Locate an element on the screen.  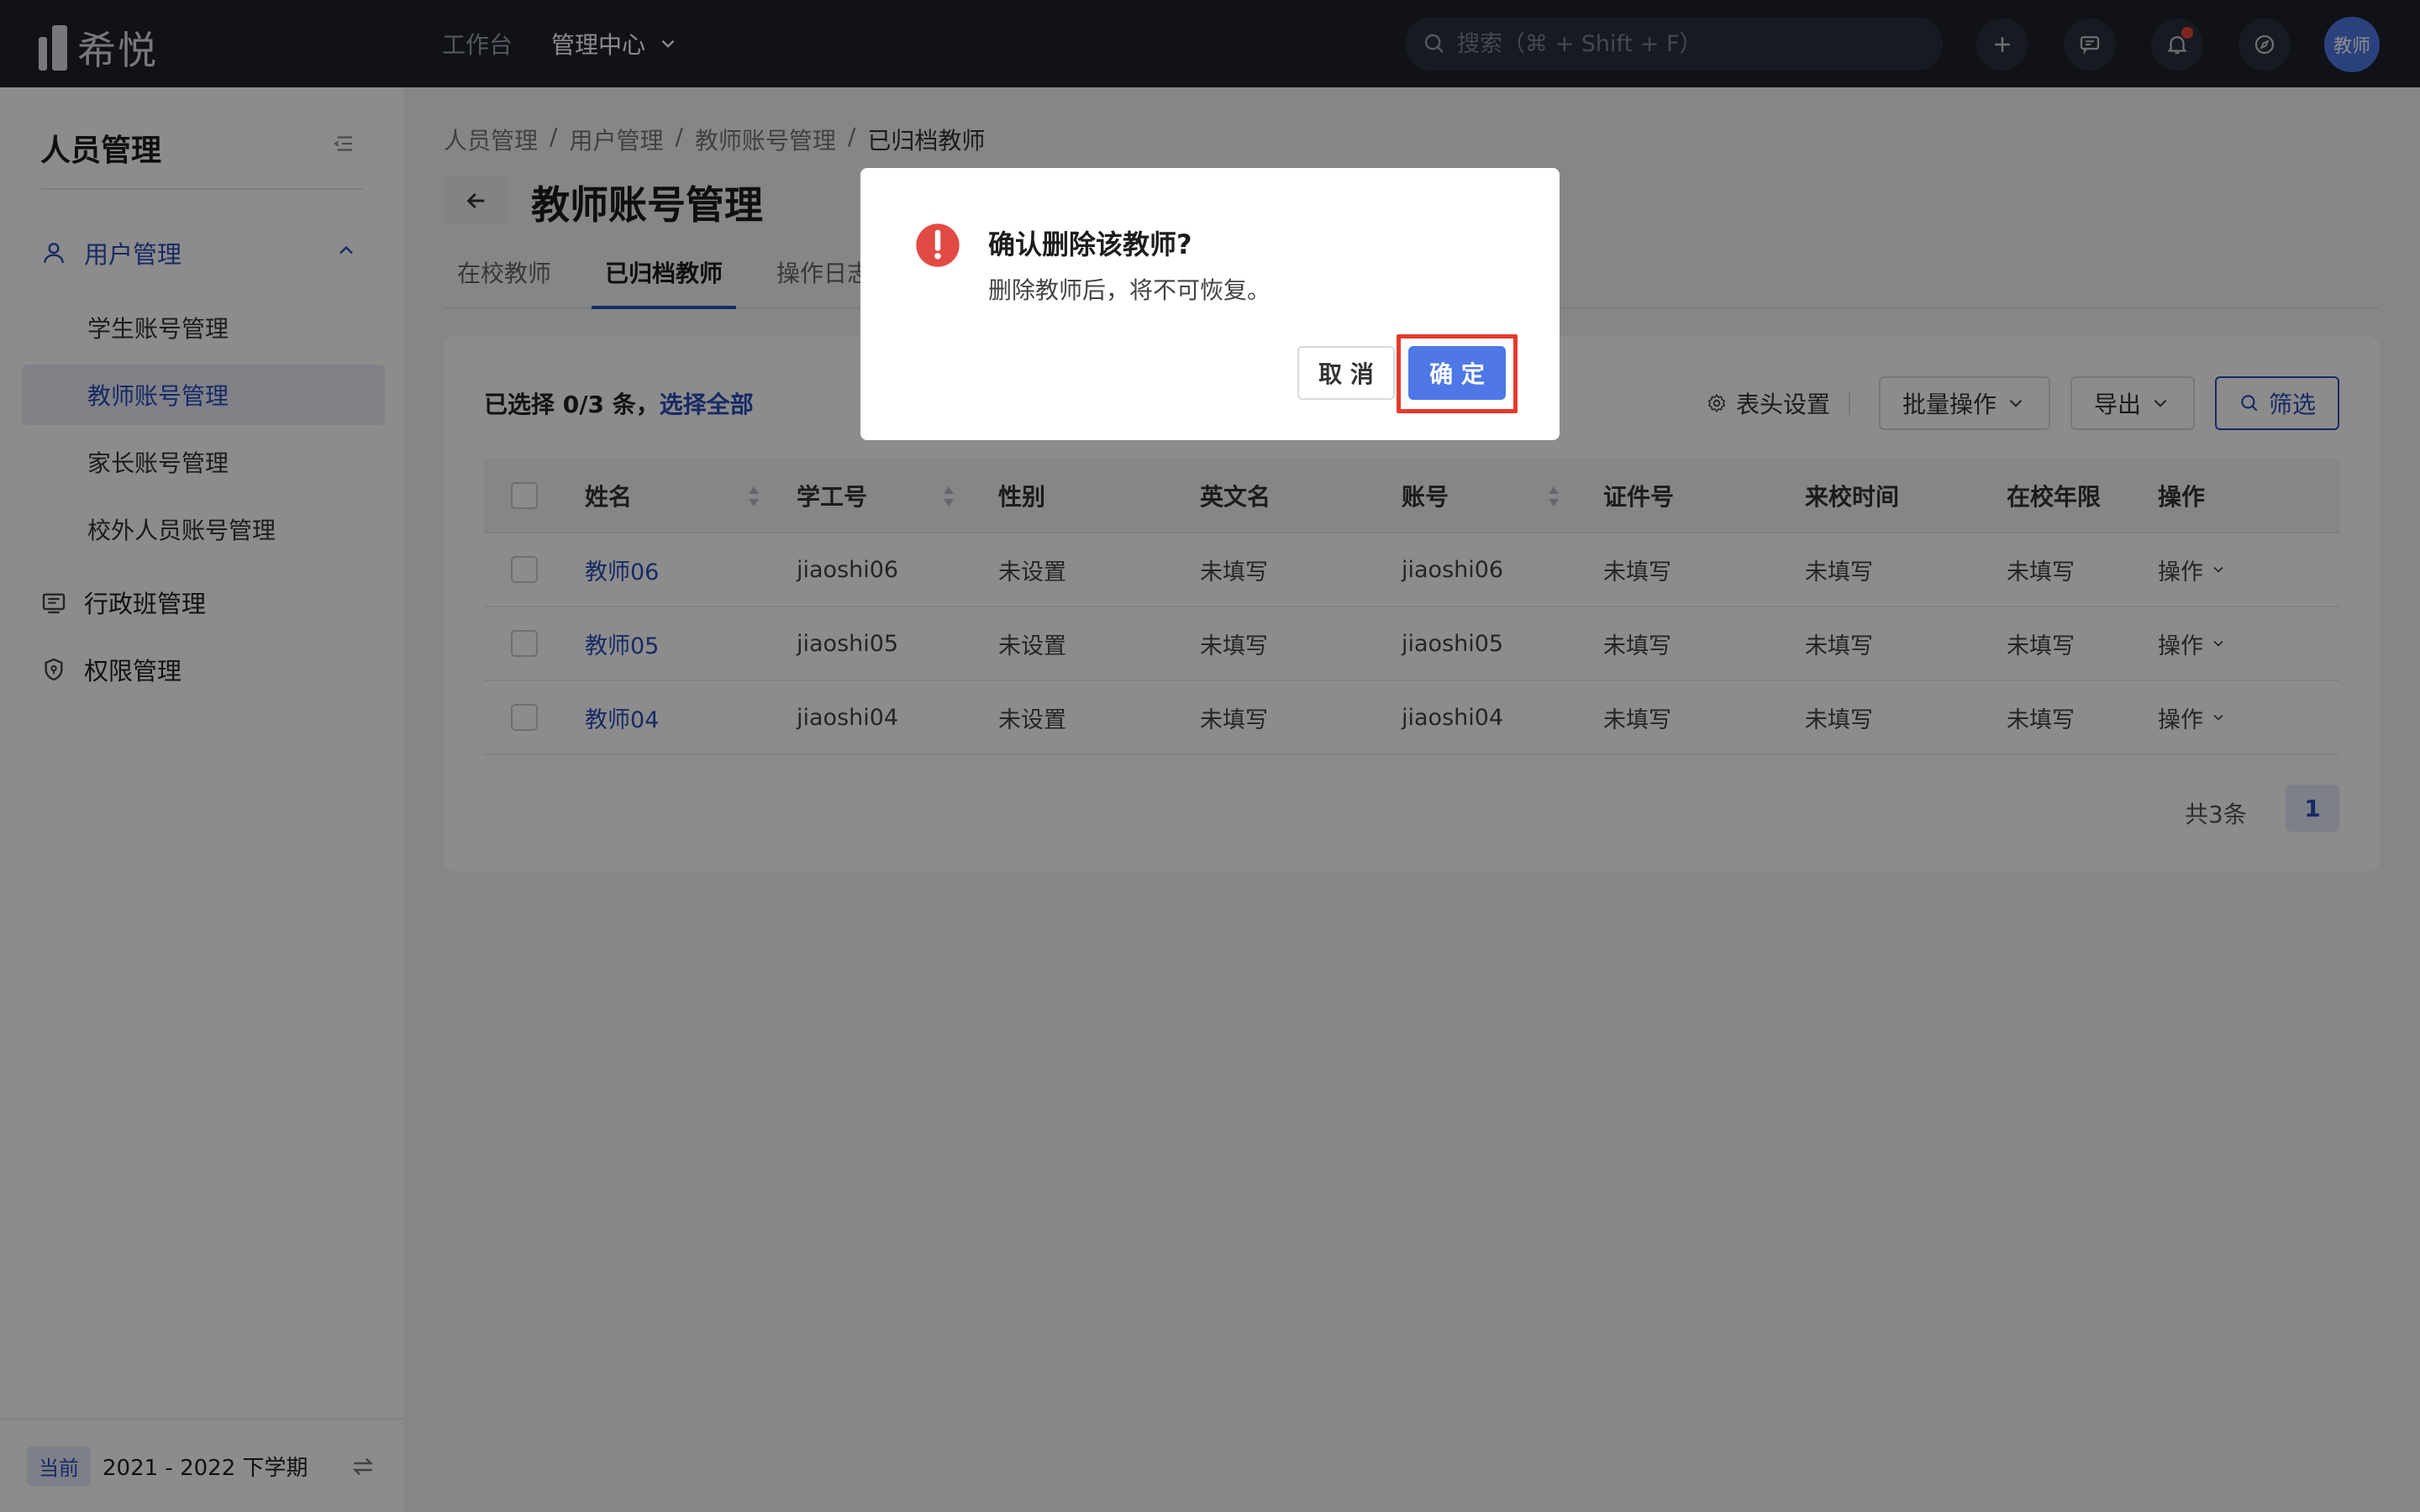
confirm-delete-dialog: 确认删除该教师? 删除教师后，将不可恢复。 取 消 确 定 is located at coordinates (1210, 304).